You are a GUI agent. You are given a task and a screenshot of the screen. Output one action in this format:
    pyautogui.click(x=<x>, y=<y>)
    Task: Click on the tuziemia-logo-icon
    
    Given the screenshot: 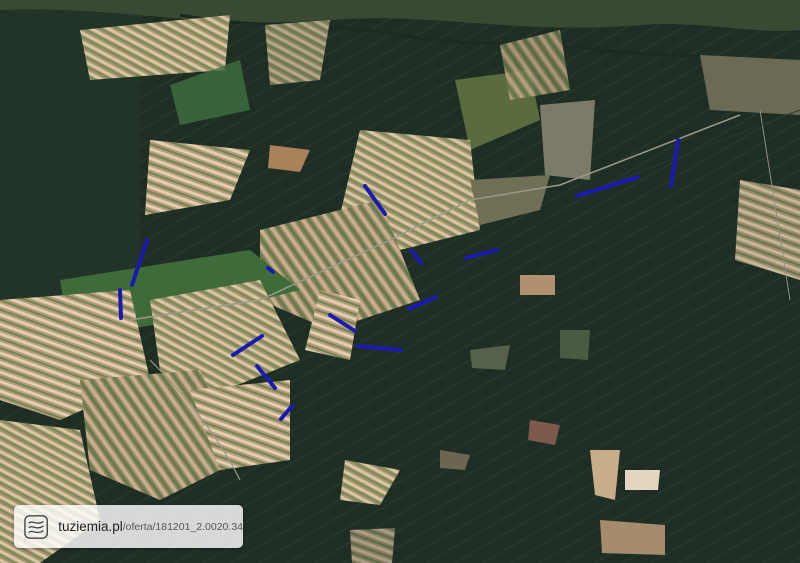 What is the action you would take?
    pyautogui.click(x=36, y=526)
    